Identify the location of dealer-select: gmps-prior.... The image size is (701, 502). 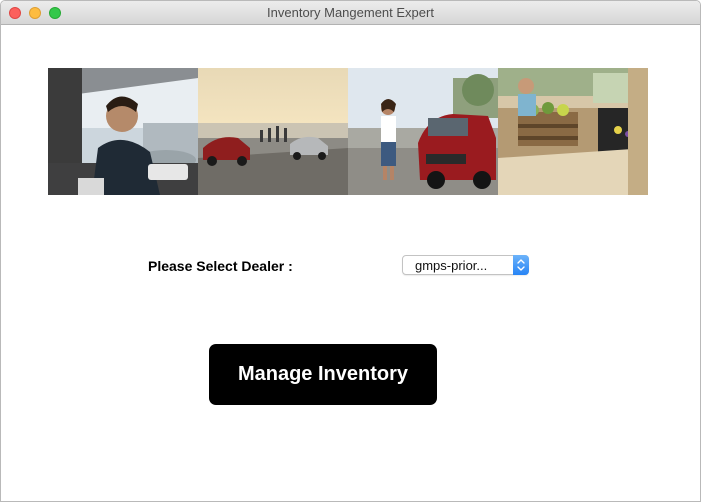
(465, 265).